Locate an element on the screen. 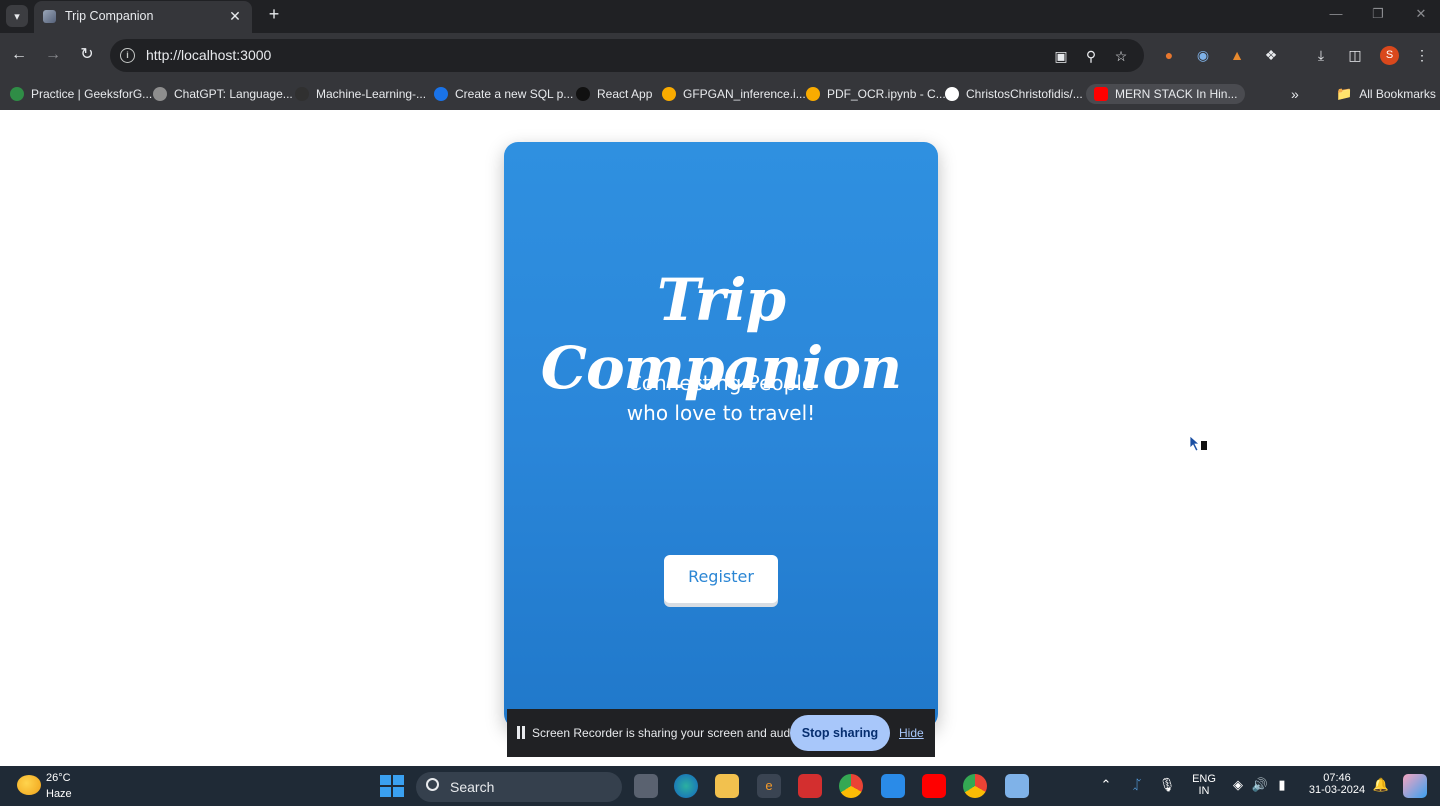 This screenshot has height=806, width=1440. mouse-cursor-icon is located at coordinates (1198, 443).